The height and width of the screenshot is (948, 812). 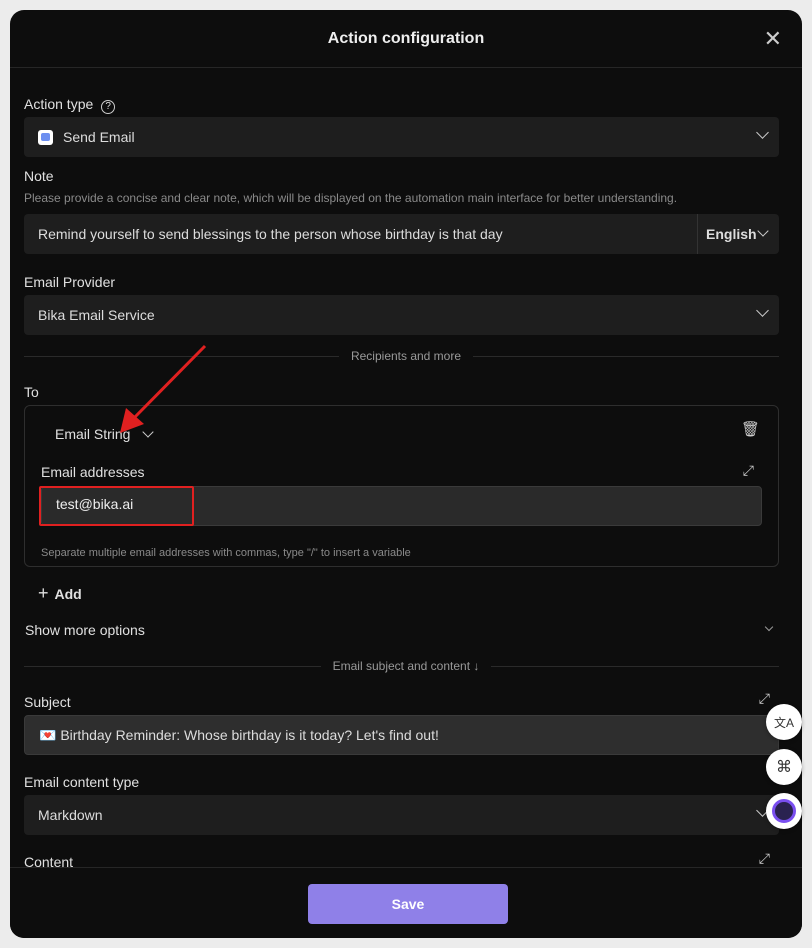 I want to click on provider-select: Bika Email Service, so click(x=401, y=315).